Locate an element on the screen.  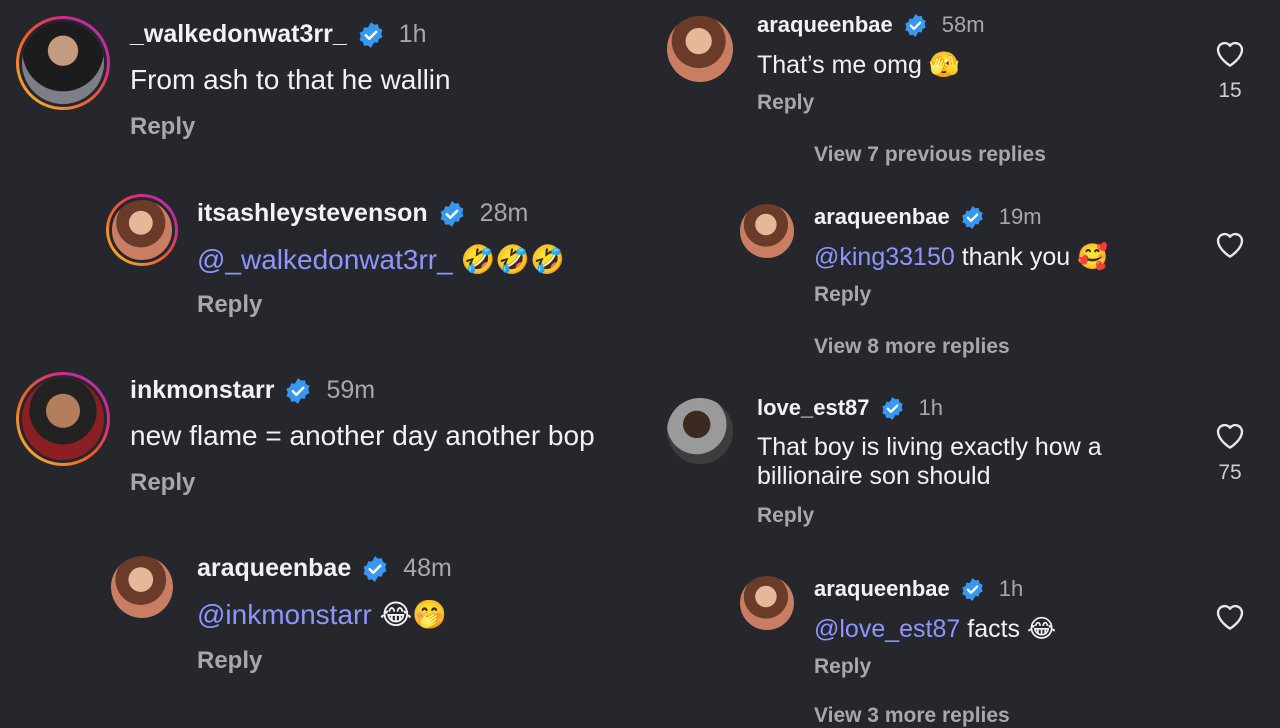
username: itsashleystevenson is located at coordinates (312, 213).